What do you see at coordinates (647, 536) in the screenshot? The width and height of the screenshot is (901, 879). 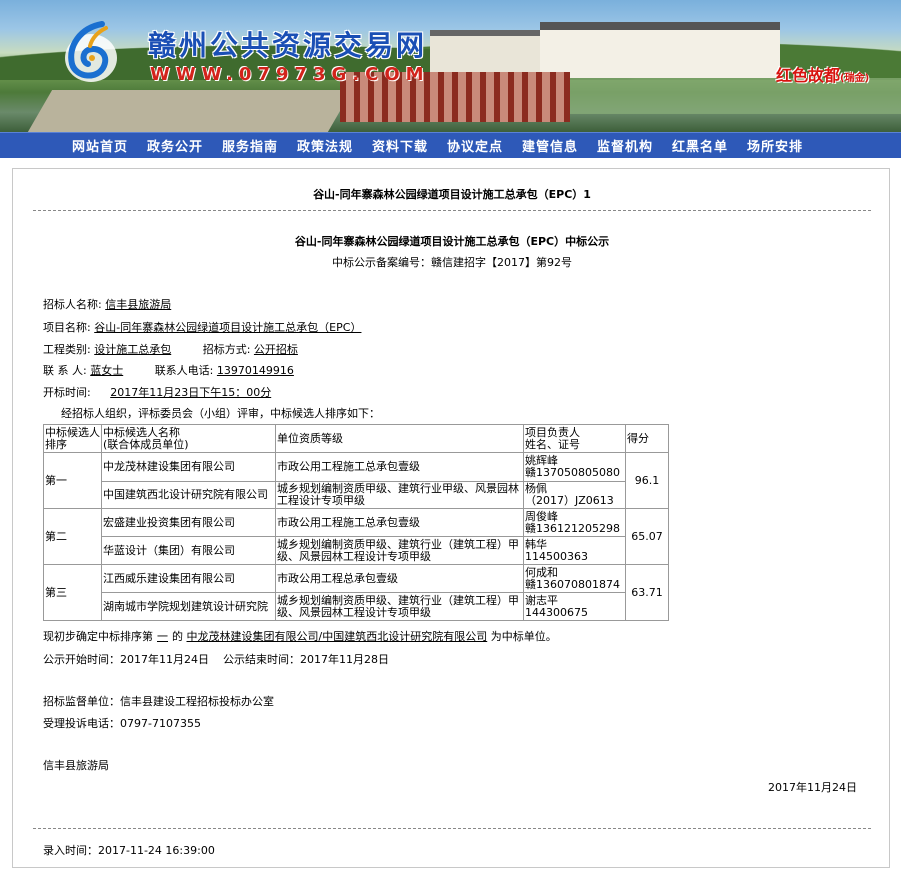 I see `score-cell: 65.07` at bounding box center [647, 536].